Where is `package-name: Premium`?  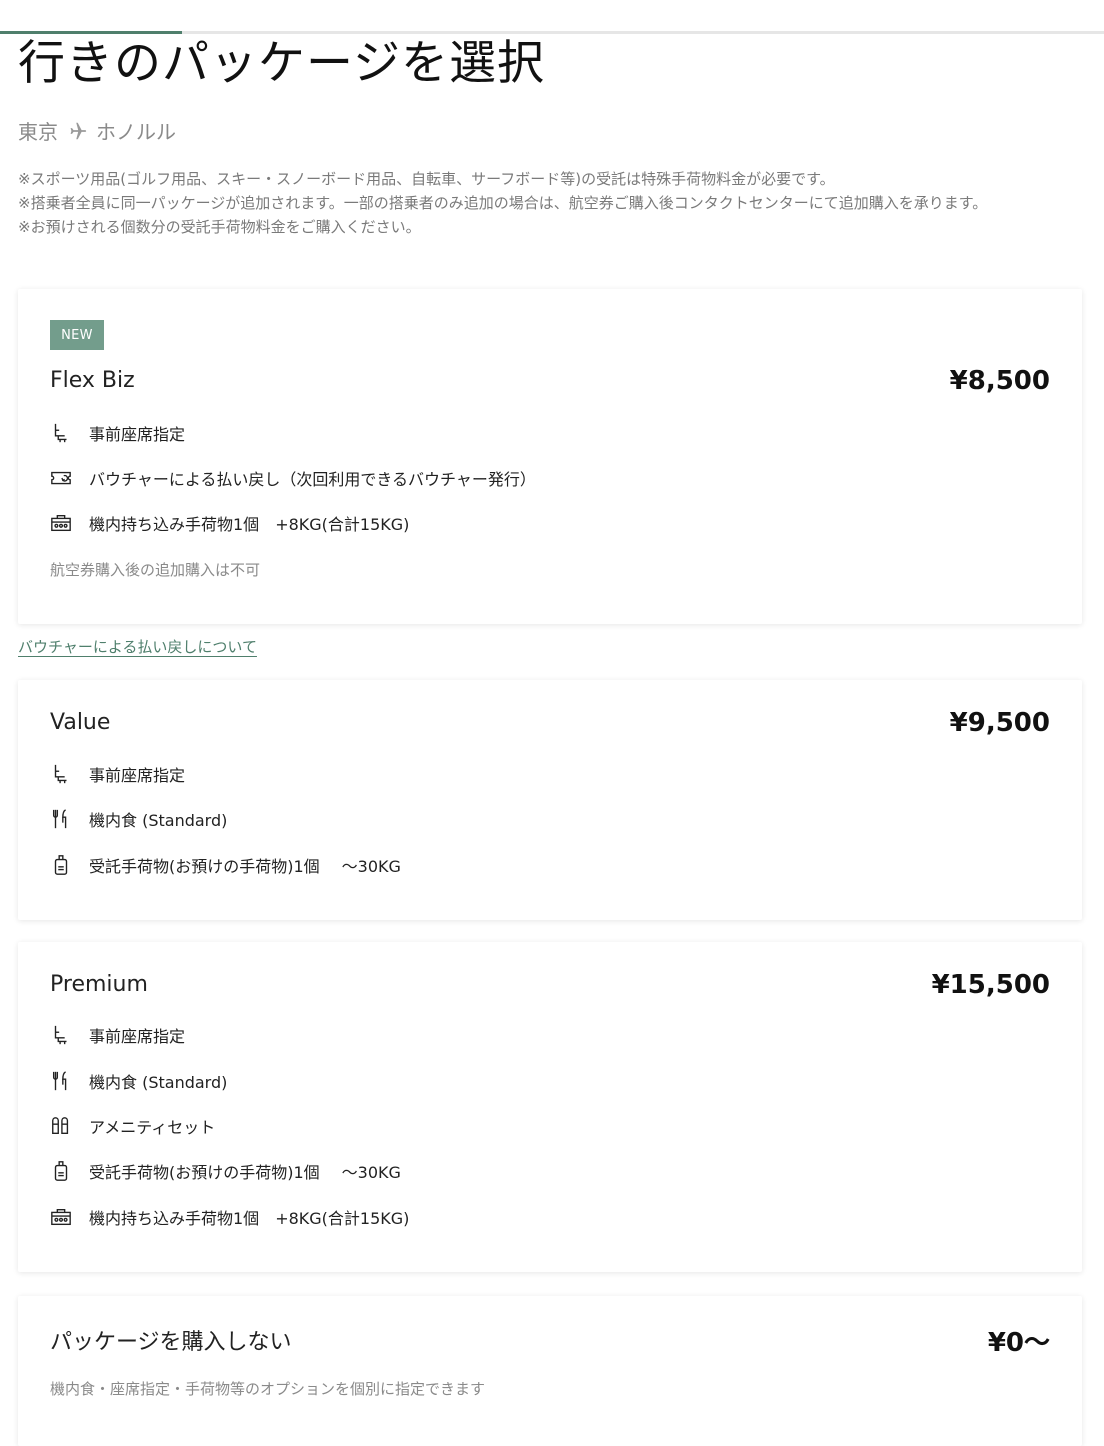
package-name: Premium is located at coordinates (99, 984).